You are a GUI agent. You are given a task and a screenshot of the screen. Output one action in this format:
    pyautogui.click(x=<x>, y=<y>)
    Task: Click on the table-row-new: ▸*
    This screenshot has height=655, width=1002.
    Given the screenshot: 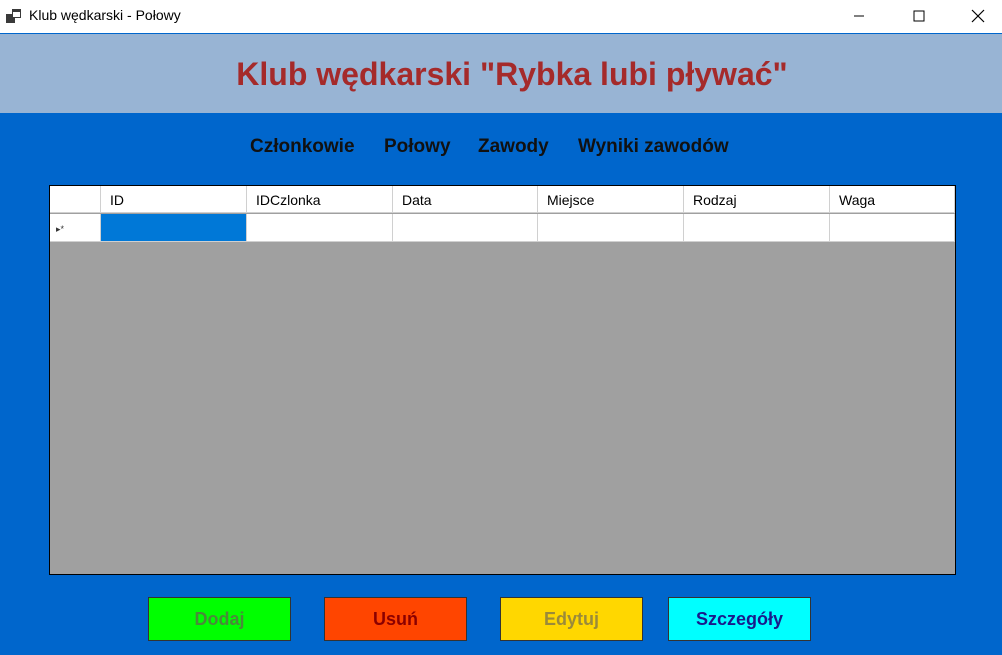 What is the action you would take?
    pyautogui.click(x=502, y=228)
    